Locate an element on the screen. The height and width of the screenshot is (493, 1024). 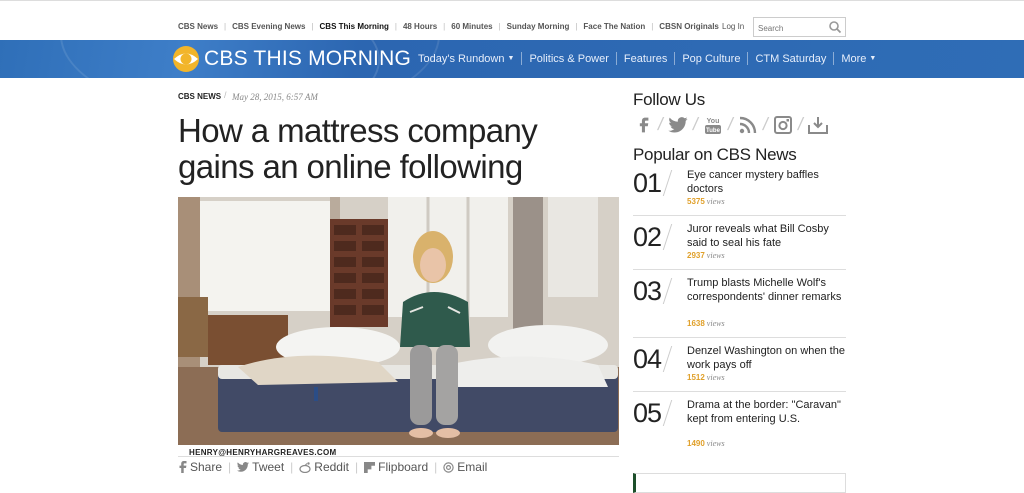
share-reddit-button: Reddit is located at coordinates (324, 467).